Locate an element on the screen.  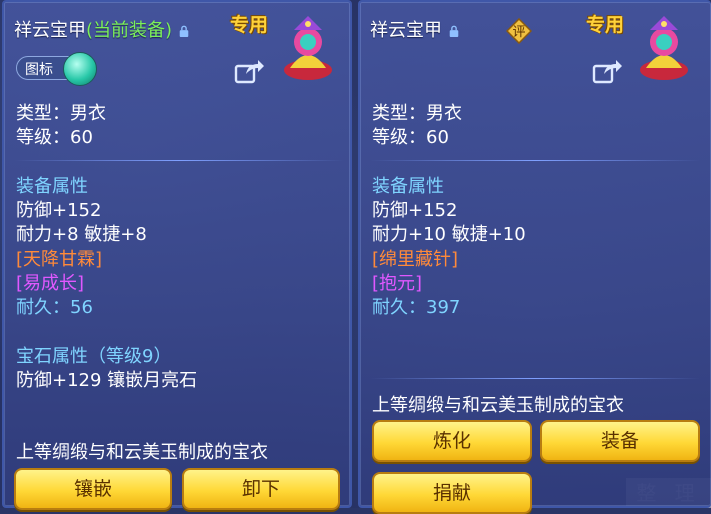
gem-header: 宝石属性（等级9） is located at coordinates (94, 356).